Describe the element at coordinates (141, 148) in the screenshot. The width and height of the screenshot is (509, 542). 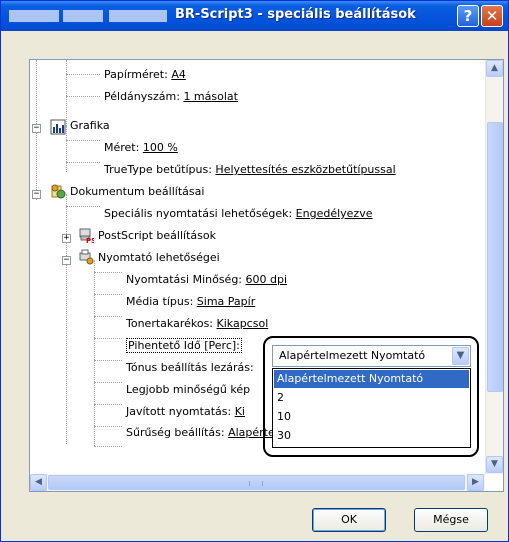
I see `tree-item-scale: Méret: 100 %` at that location.